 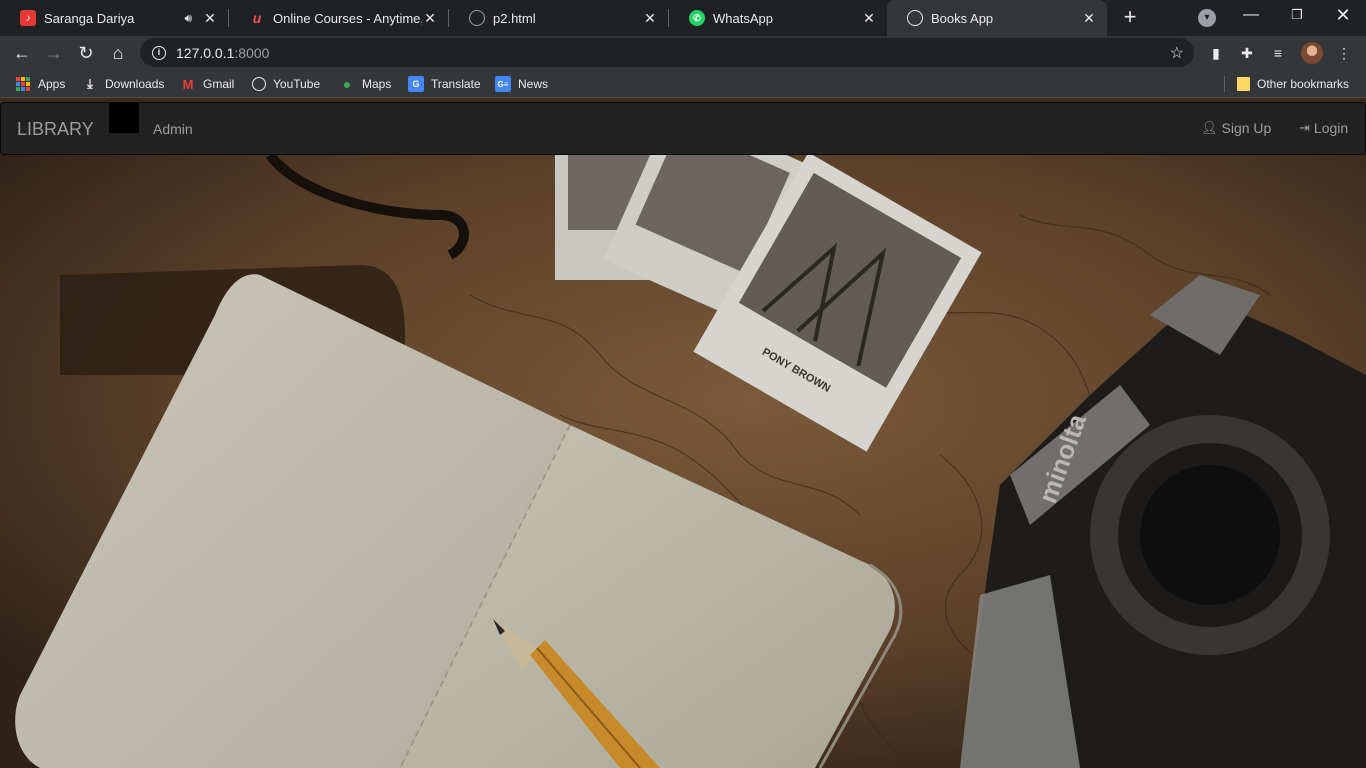 I want to click on whatsapp-icon: ✆, so click(x=697, y=18).